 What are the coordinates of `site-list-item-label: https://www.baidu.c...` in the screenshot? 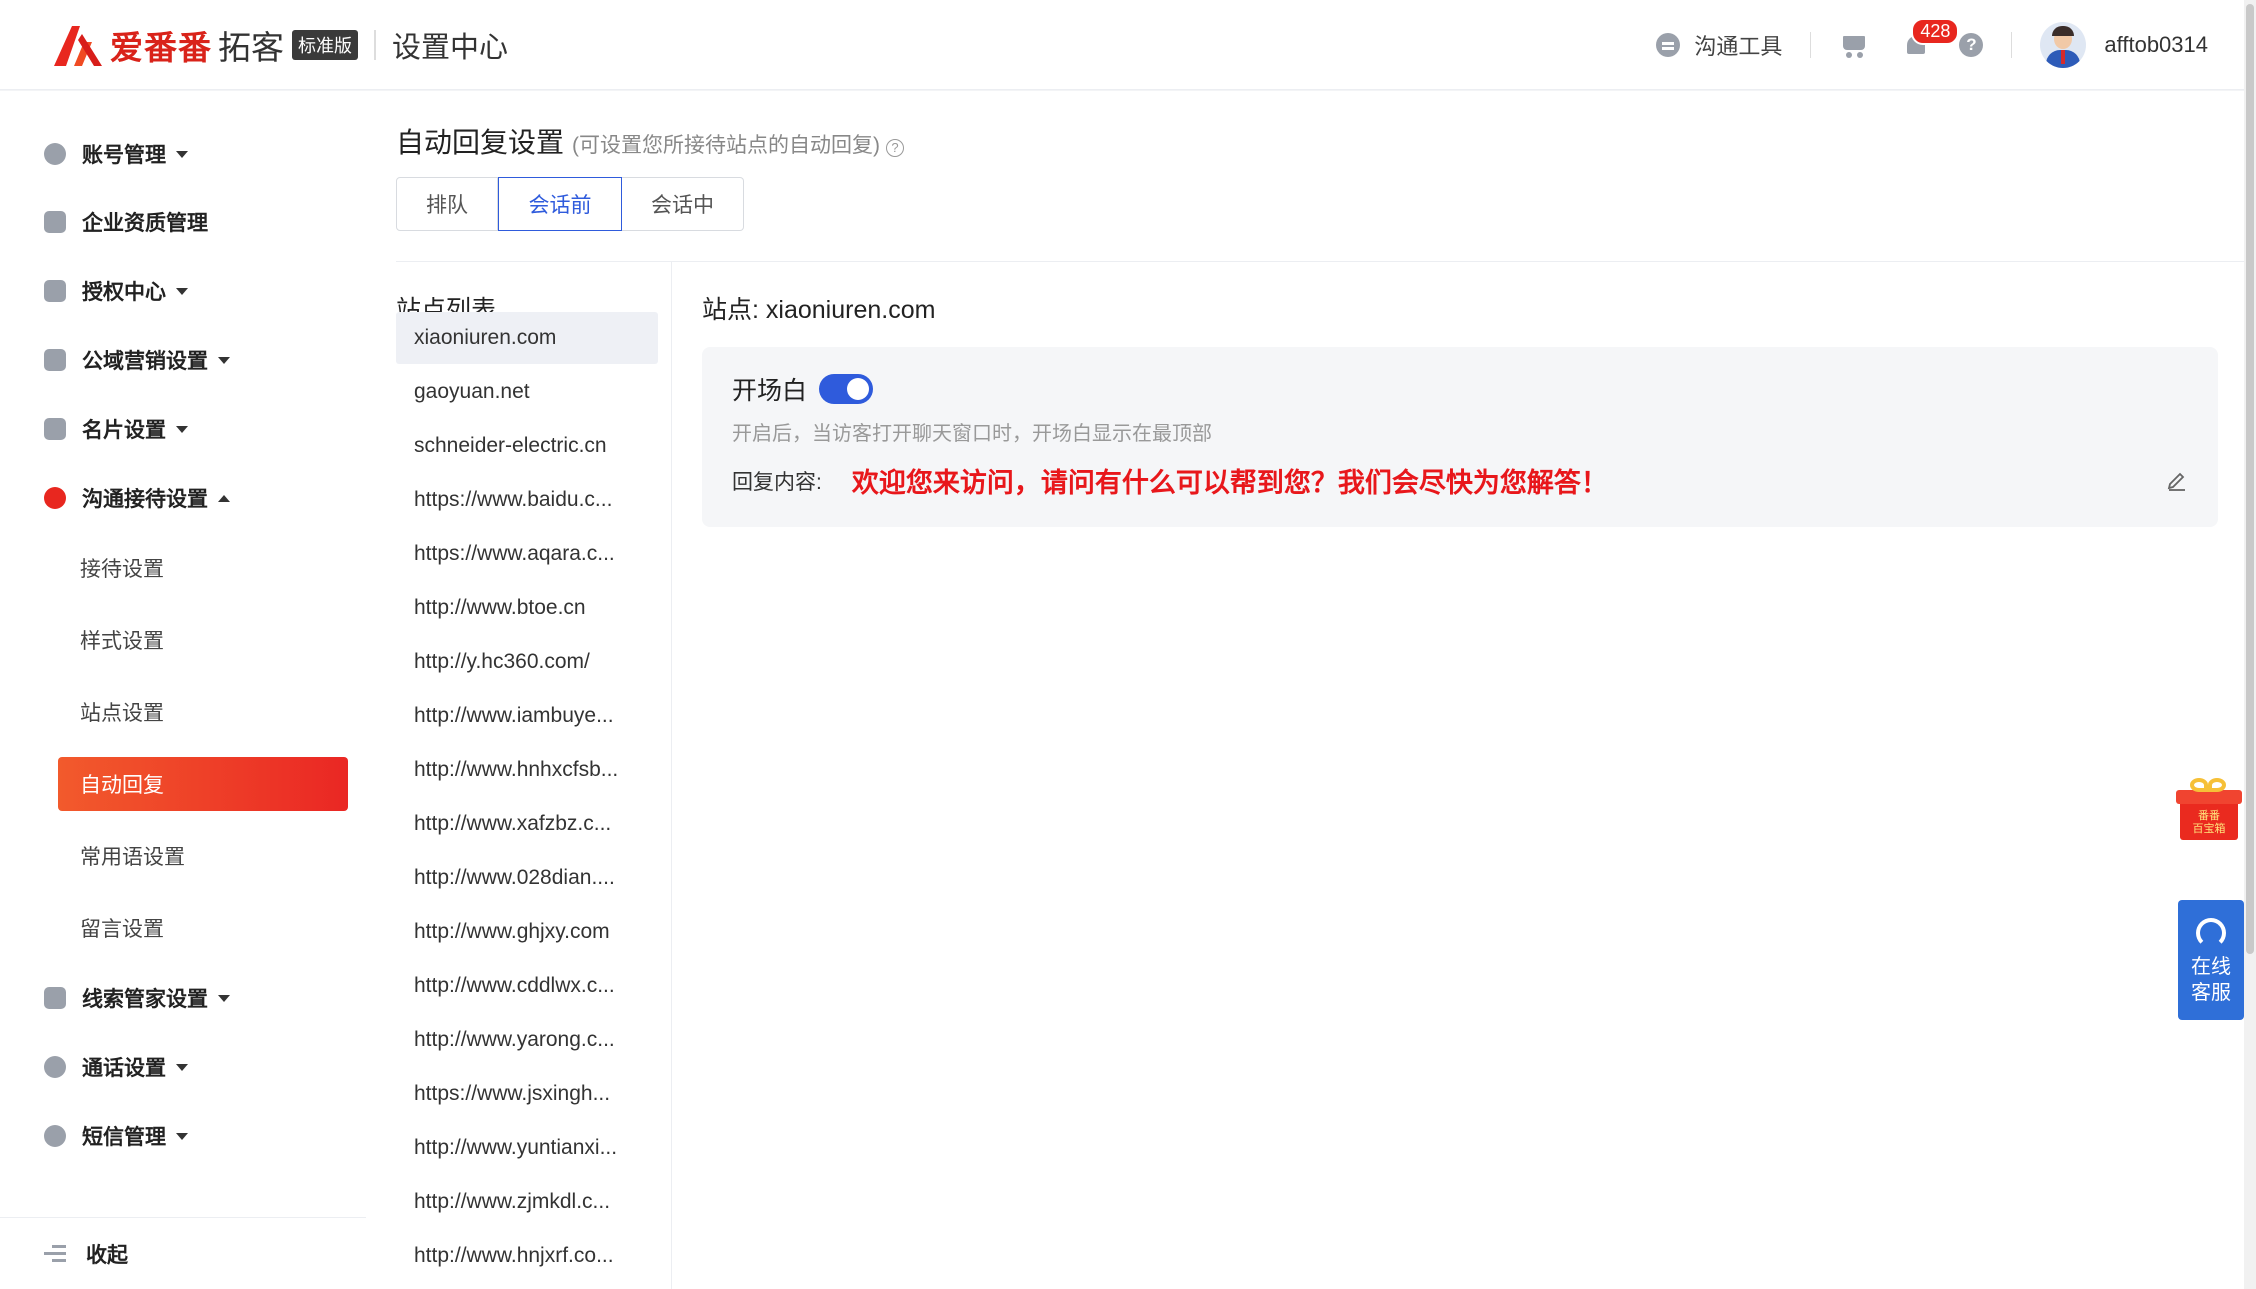 It's located at (513, 499).